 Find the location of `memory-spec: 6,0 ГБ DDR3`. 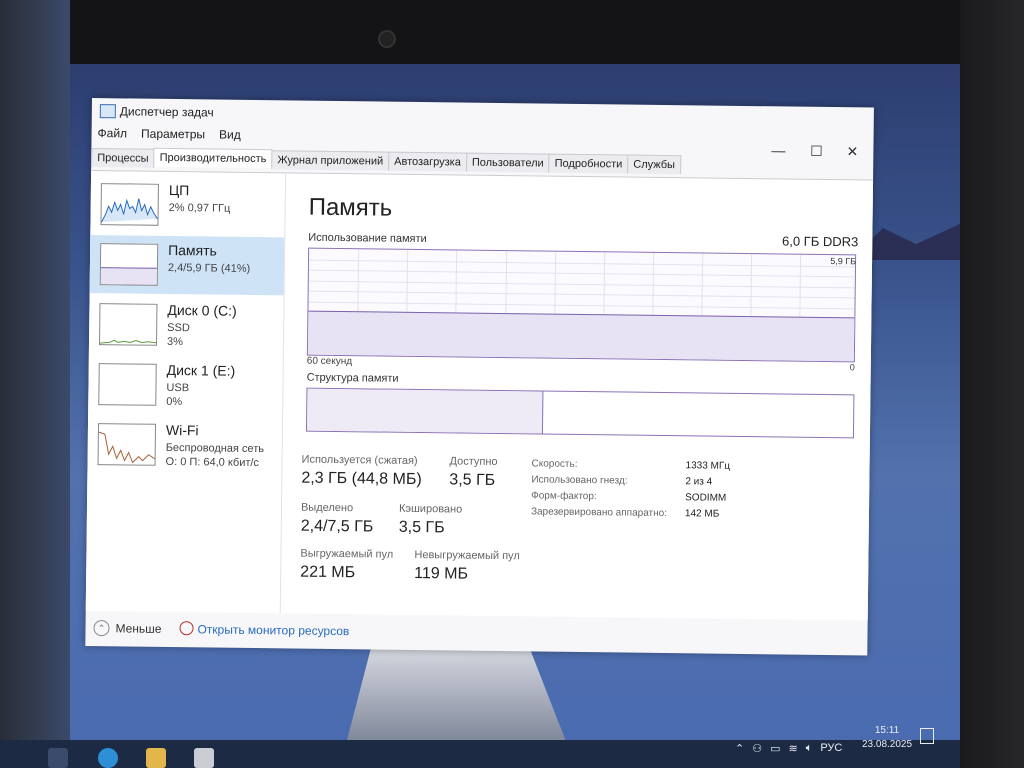

memory-spec: 6,0 ГБ DDR3 is located at coordinates (820, 241).